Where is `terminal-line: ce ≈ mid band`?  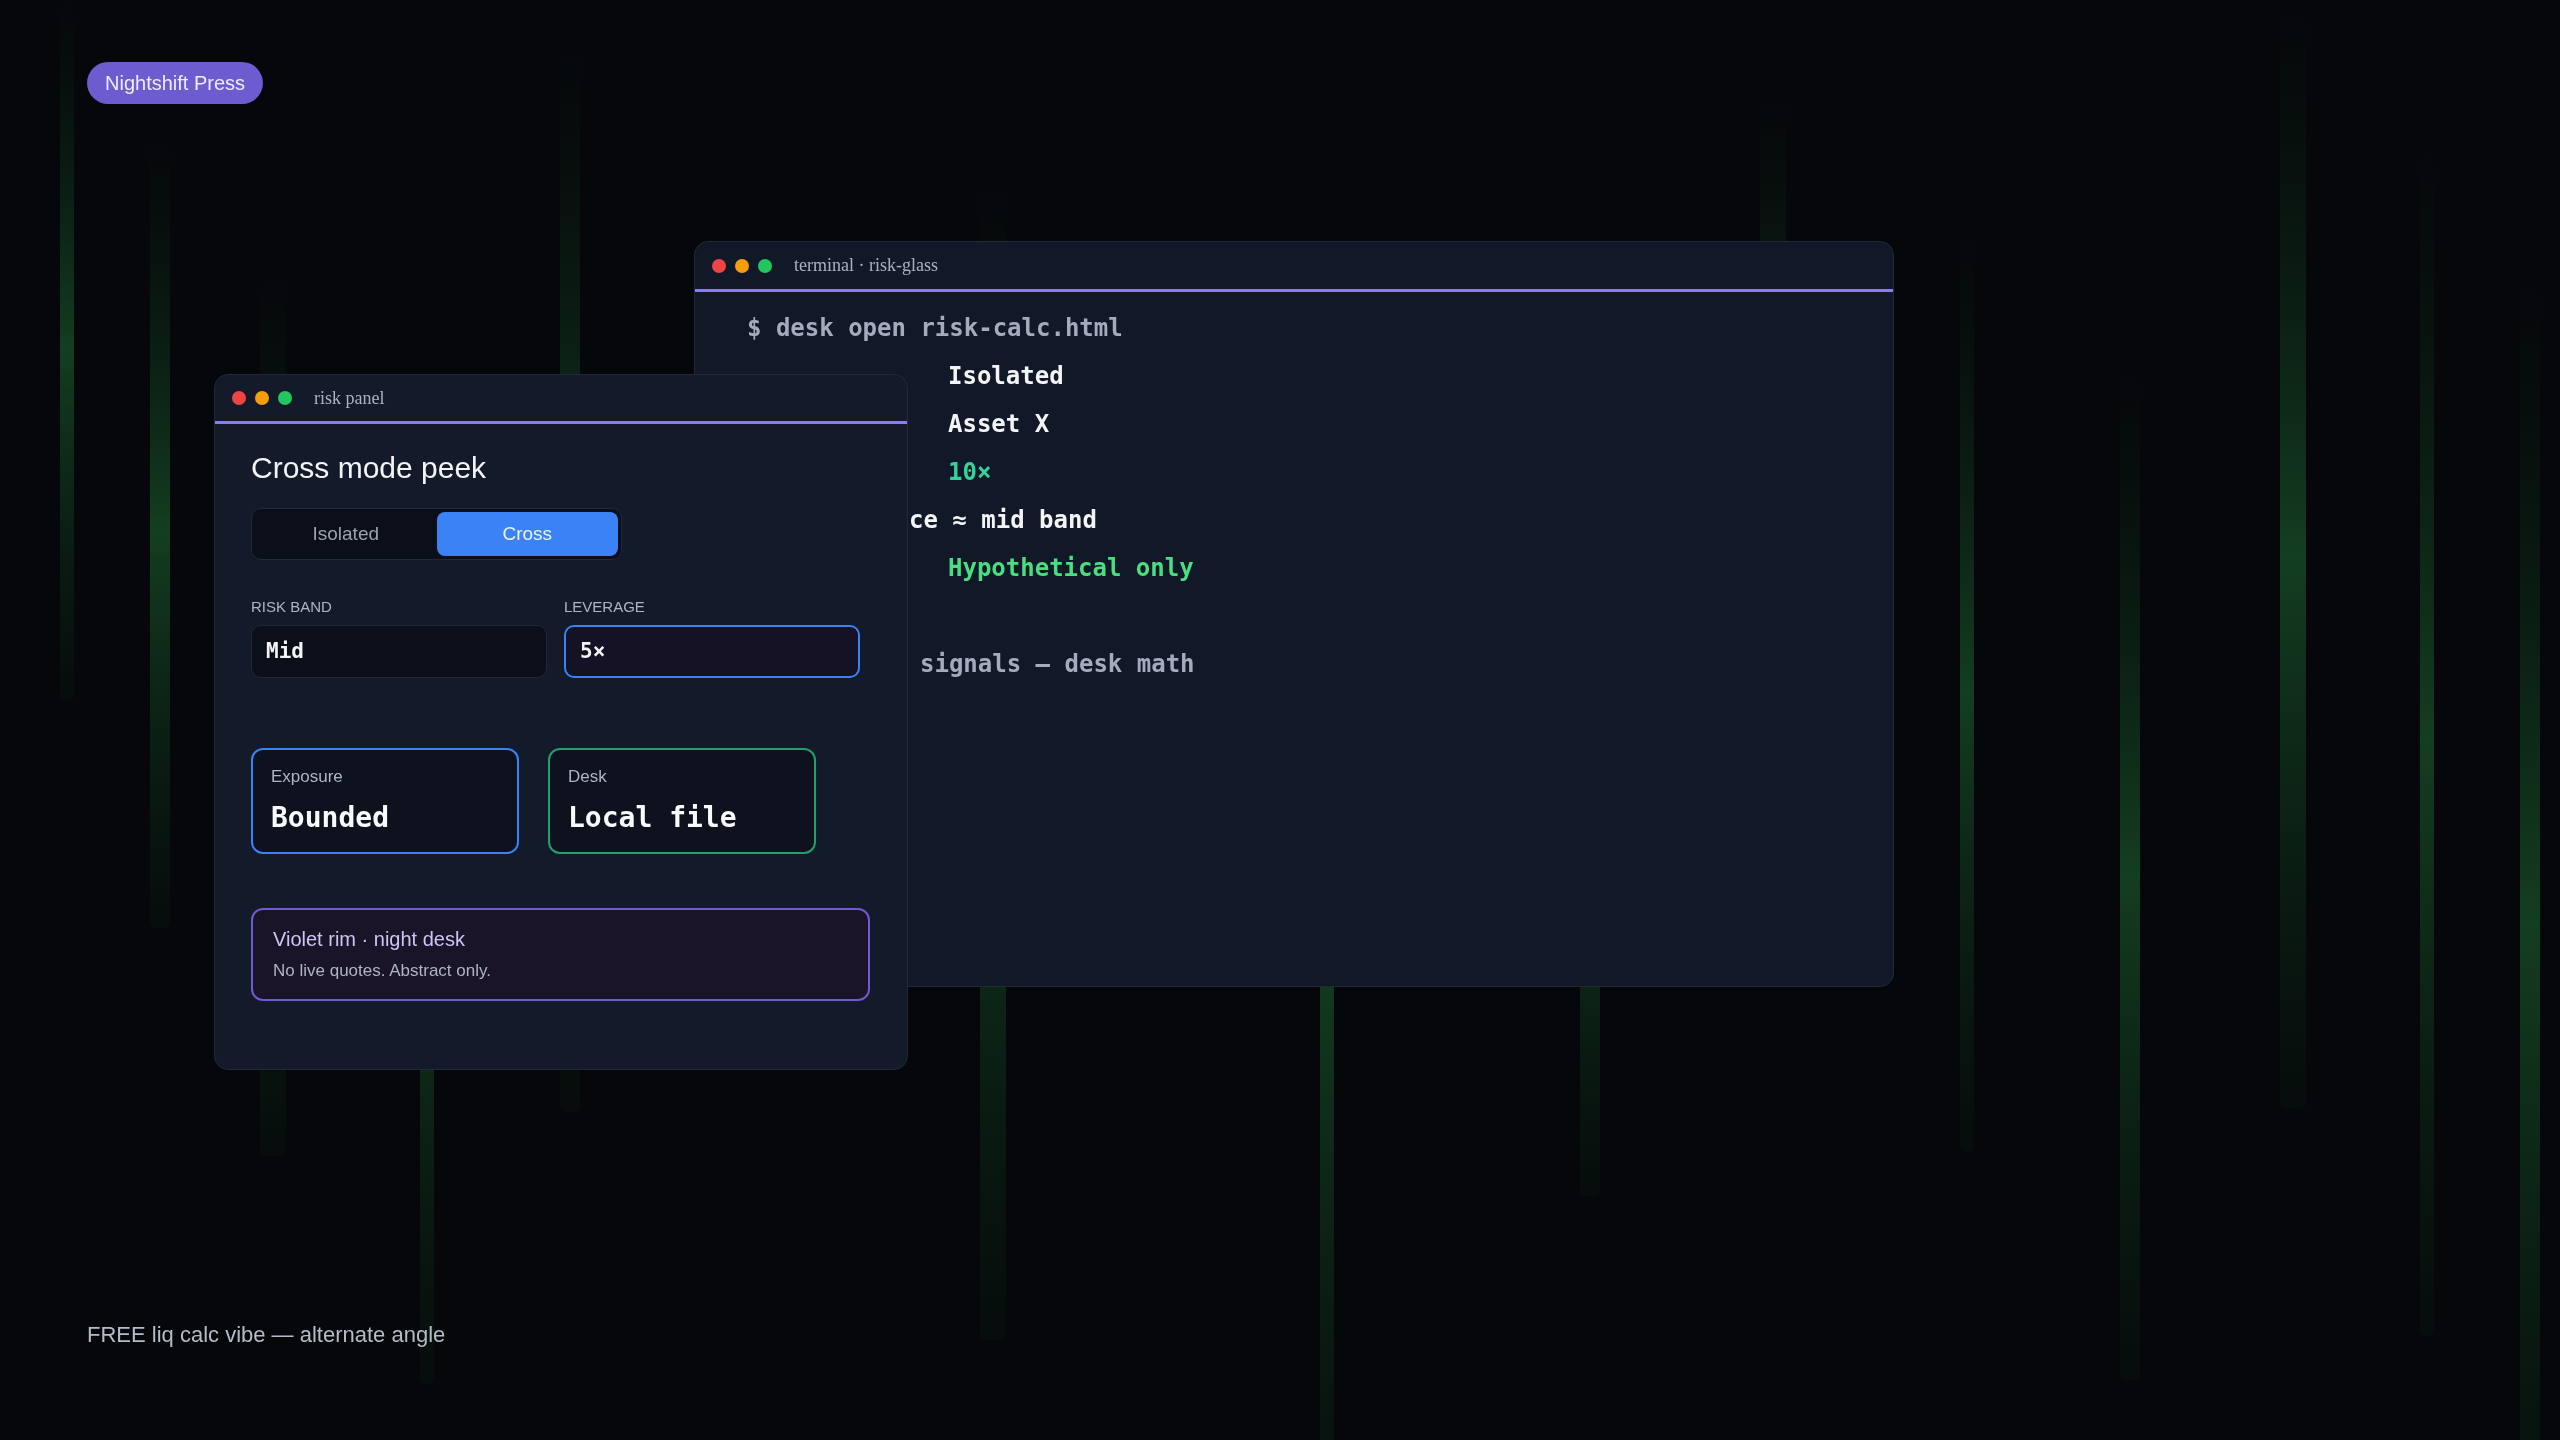
terminal-line: ce ≈ mid band is located at coordinates (1003, 520).